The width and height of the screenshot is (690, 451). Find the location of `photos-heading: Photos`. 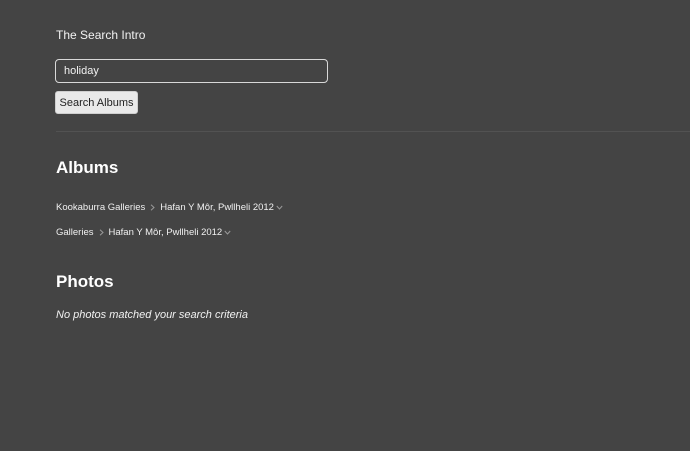

photos-heading: Photos is located at coordinates (85, 281).